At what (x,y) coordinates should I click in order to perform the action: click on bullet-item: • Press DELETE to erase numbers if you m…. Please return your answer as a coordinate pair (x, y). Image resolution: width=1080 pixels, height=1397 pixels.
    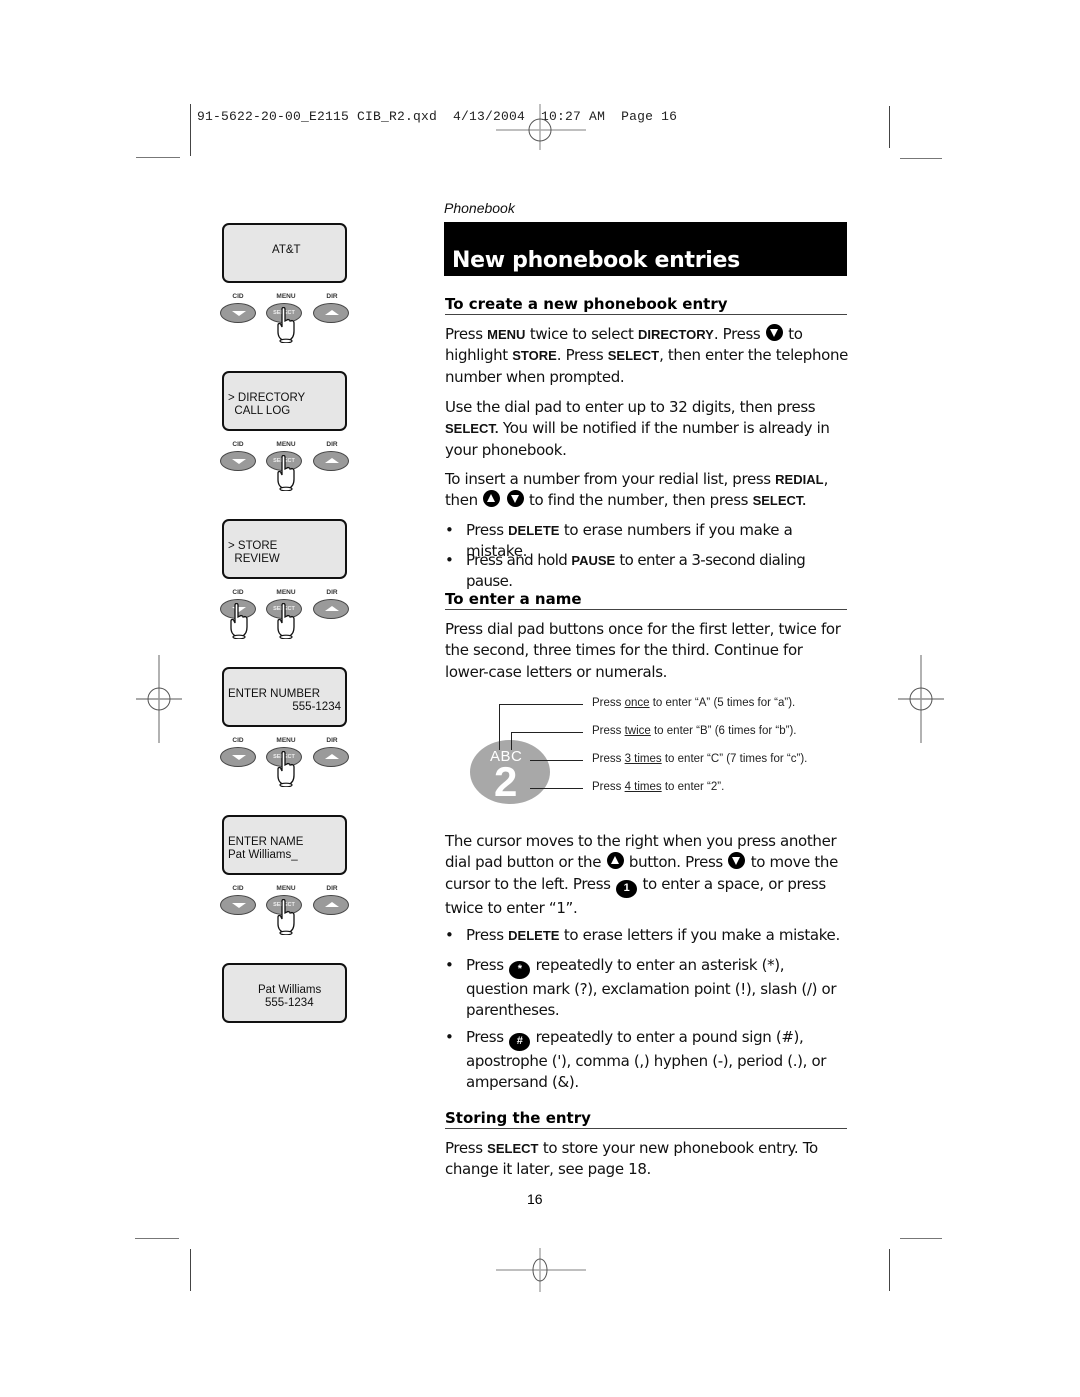
    Looking at the image, I should click on (619, 541).